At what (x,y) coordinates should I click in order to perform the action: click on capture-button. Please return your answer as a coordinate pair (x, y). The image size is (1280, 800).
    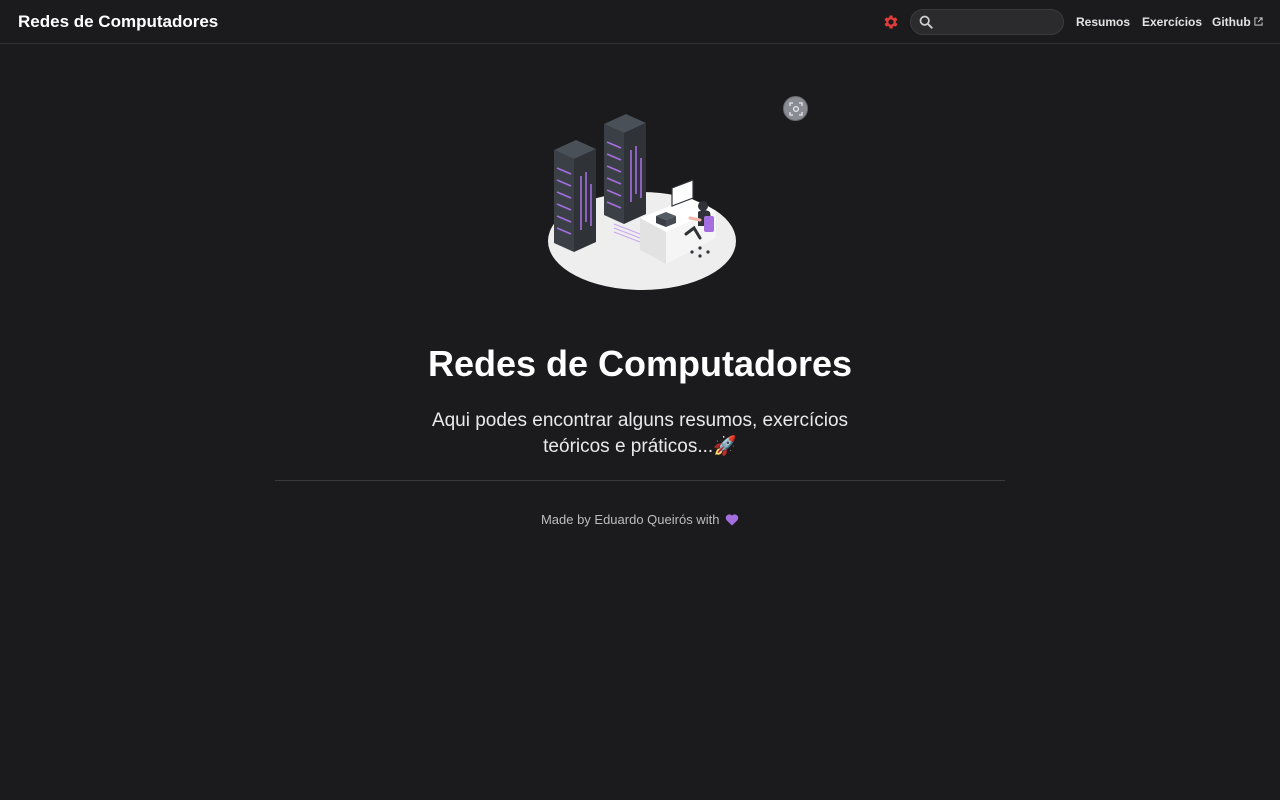
    Looking at the image, I should click on (795, 108).